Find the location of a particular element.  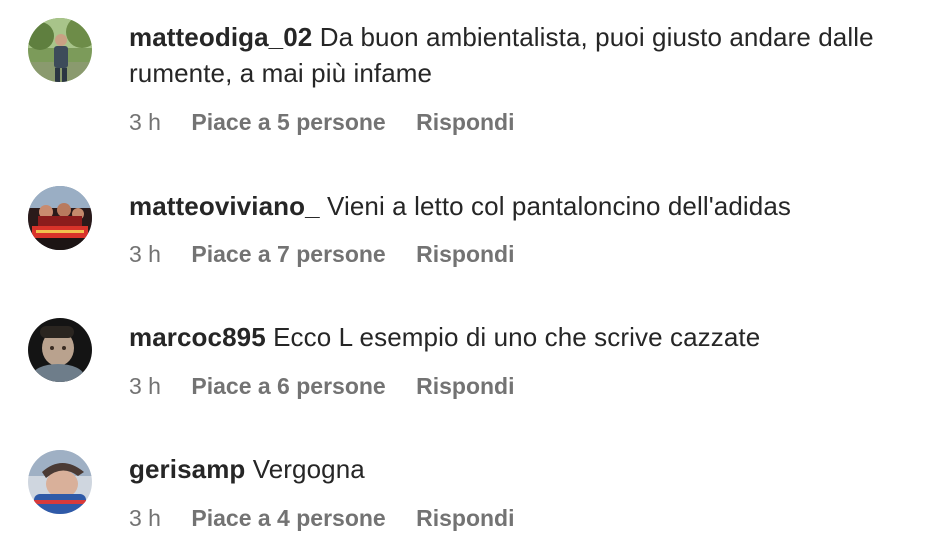

comment-meta: 3 h Piace a 4 persone Rispondi is located at coordinates (322, 518).